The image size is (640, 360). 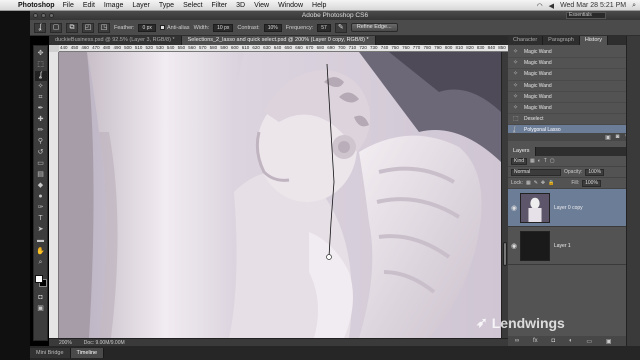 I want to click on lock-transparent-icon: ▦, so click(x=528, y=183).